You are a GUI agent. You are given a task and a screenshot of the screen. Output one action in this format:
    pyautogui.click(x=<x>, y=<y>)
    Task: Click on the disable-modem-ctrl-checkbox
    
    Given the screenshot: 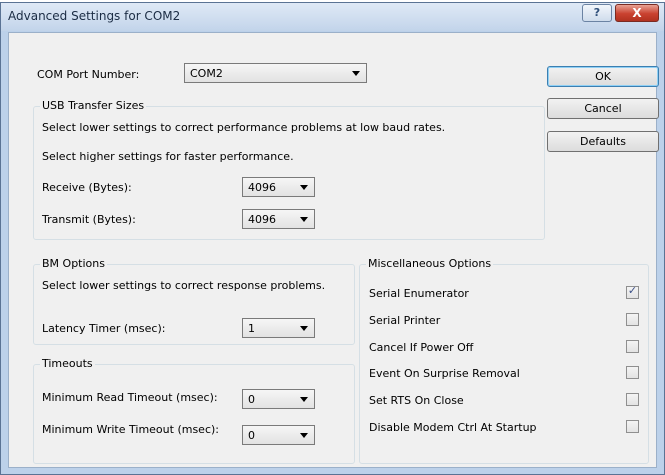 What is the action you would take?
    pyautogui.click(x=632, y=426)
    